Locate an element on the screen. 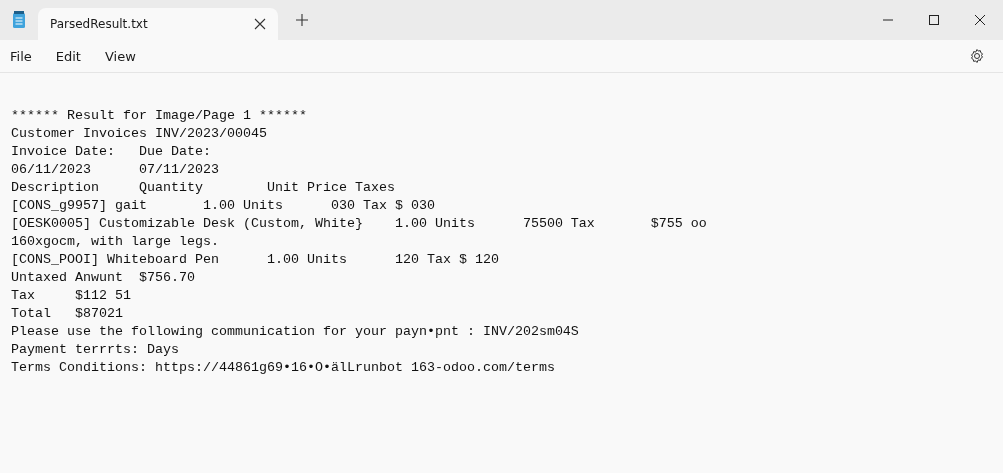  text-line: ****** Result for Image/Page 1 ****** is located at coordinates (159, 116).